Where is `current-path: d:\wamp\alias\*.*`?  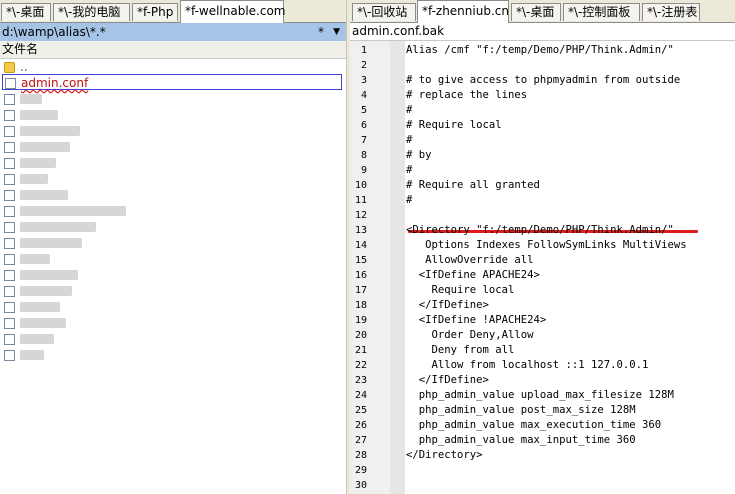 current-path: d:\wamp\alias\*.* is located at coordinates (54, 32).